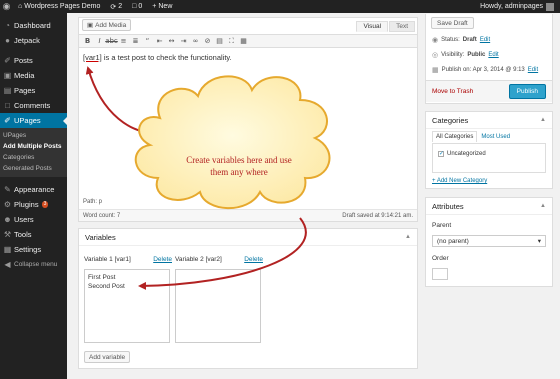 This screenshot has height=379, width=560. I want to click on parent-select: (no parent) ▾, so click(489, 241).